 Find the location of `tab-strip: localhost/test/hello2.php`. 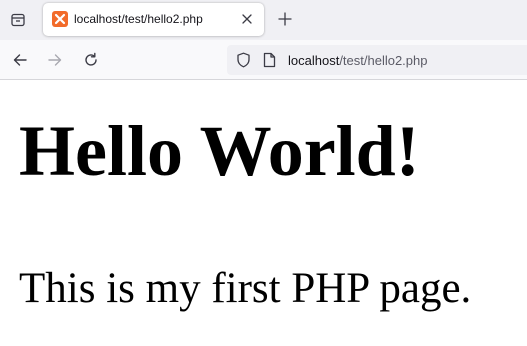

tab-strip: localhost/test/hello2.php is located at coordinates (263, 20).